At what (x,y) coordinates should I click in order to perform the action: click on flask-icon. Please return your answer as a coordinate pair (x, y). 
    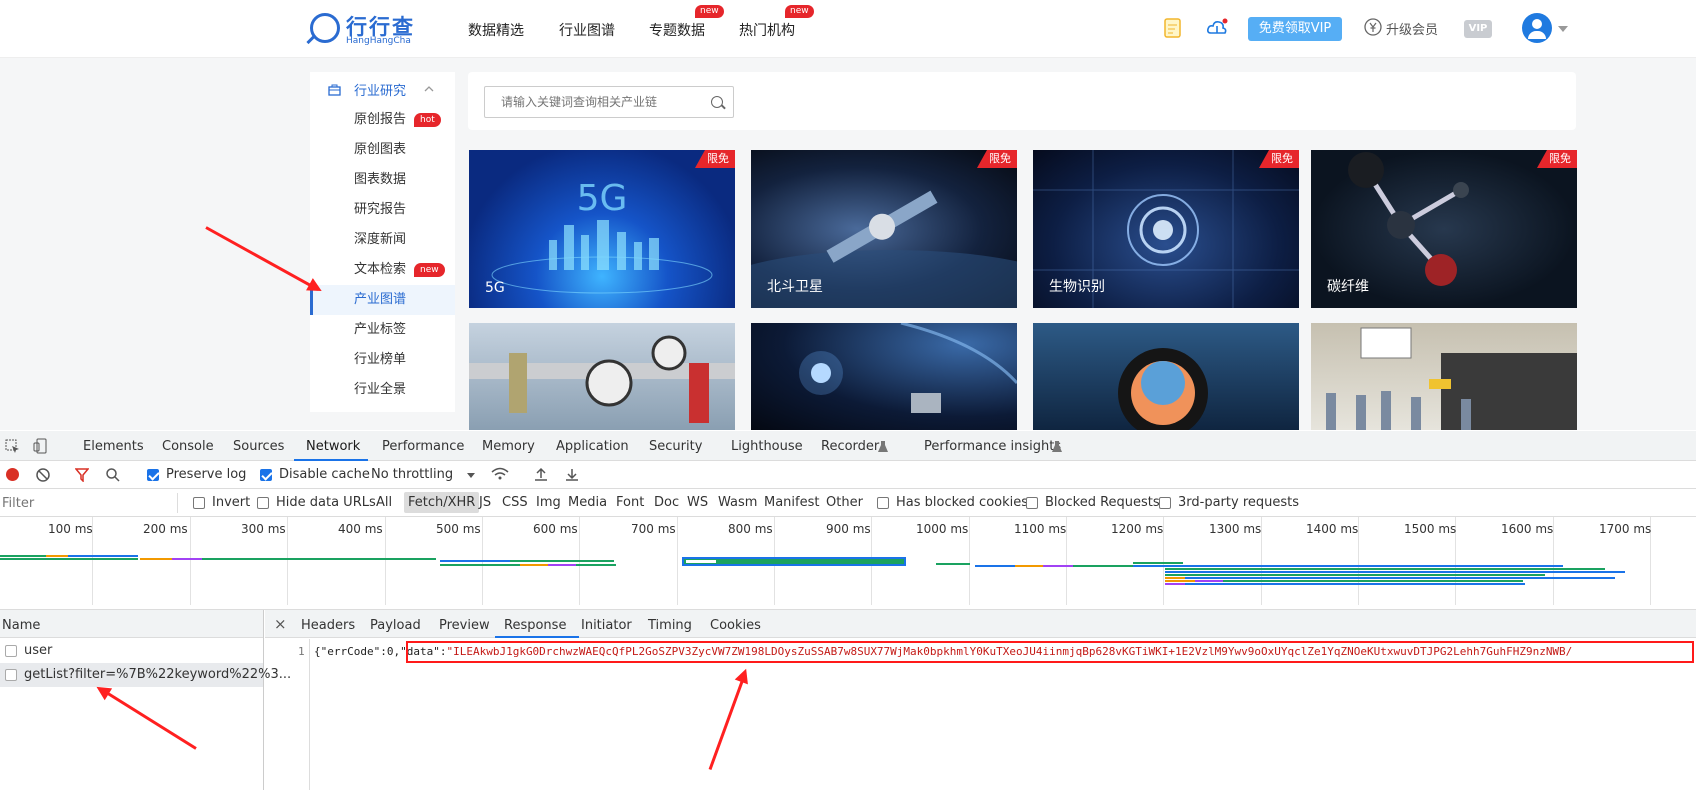
    Looking at the image, I should click on (1057, 446).